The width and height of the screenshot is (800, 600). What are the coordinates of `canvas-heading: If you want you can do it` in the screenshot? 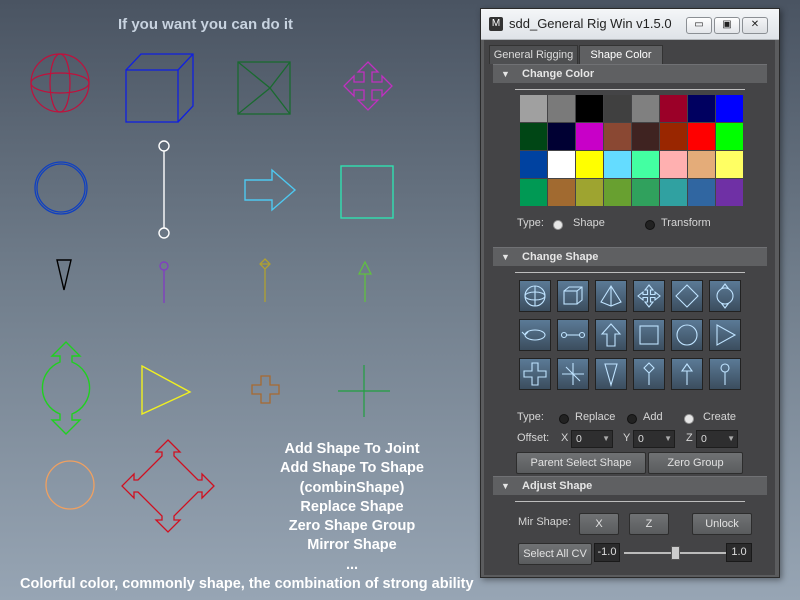 It's located at (206, 24).